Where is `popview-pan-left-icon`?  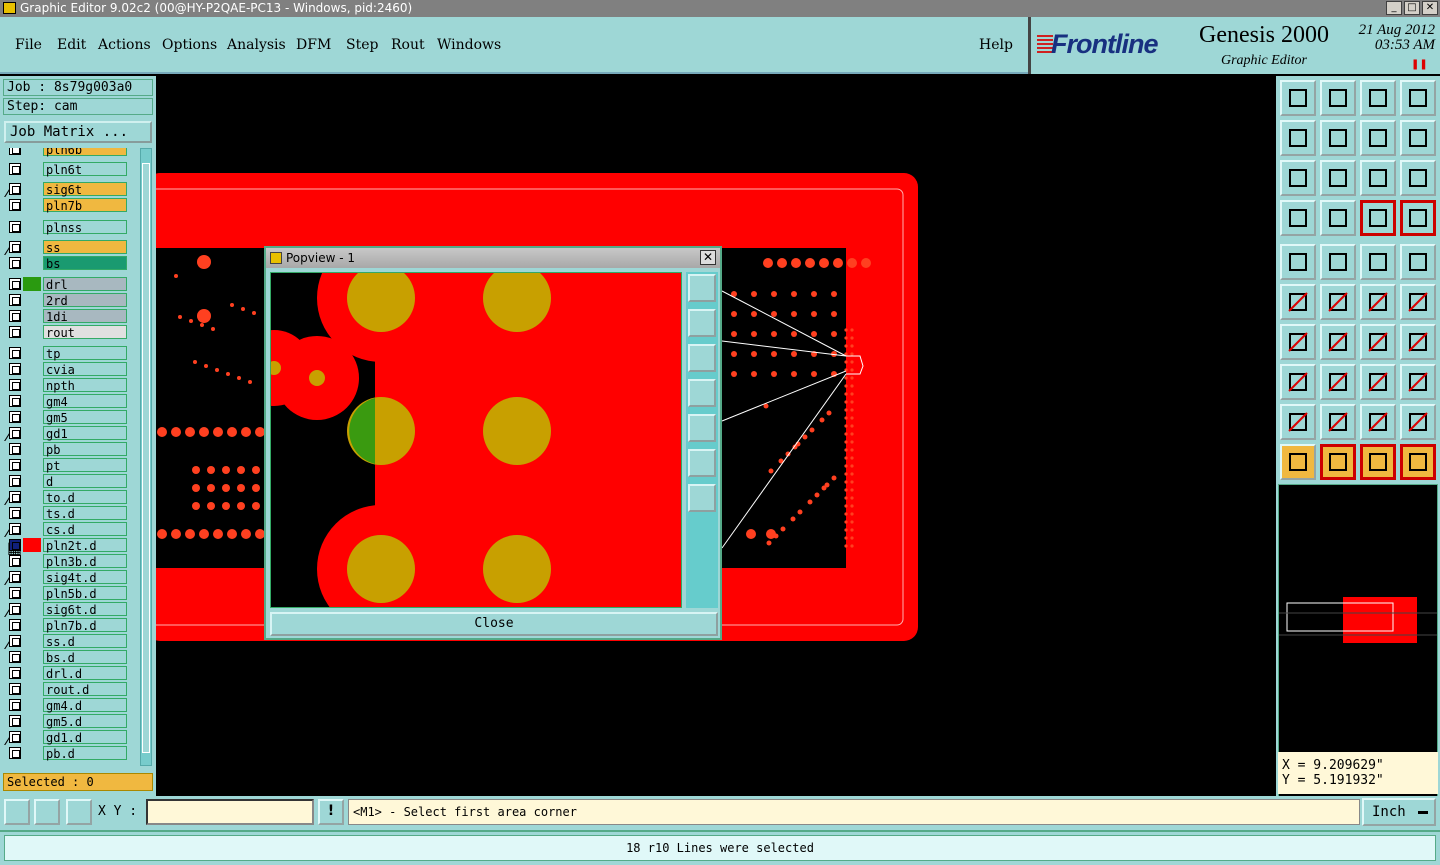 popview-pan-left-icon is located at coordinates (702, 393).